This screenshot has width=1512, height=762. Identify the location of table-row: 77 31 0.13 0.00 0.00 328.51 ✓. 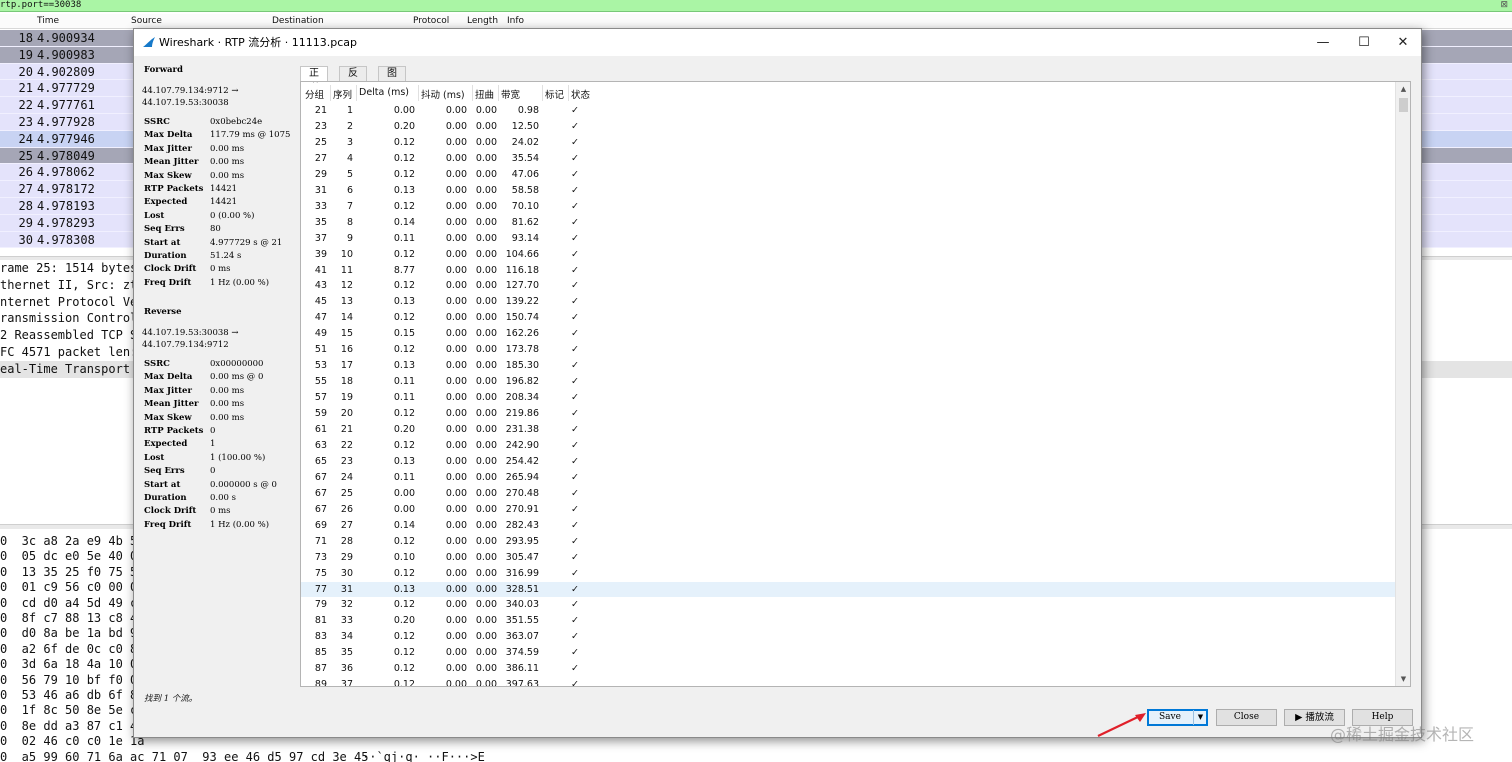
(848, 589).